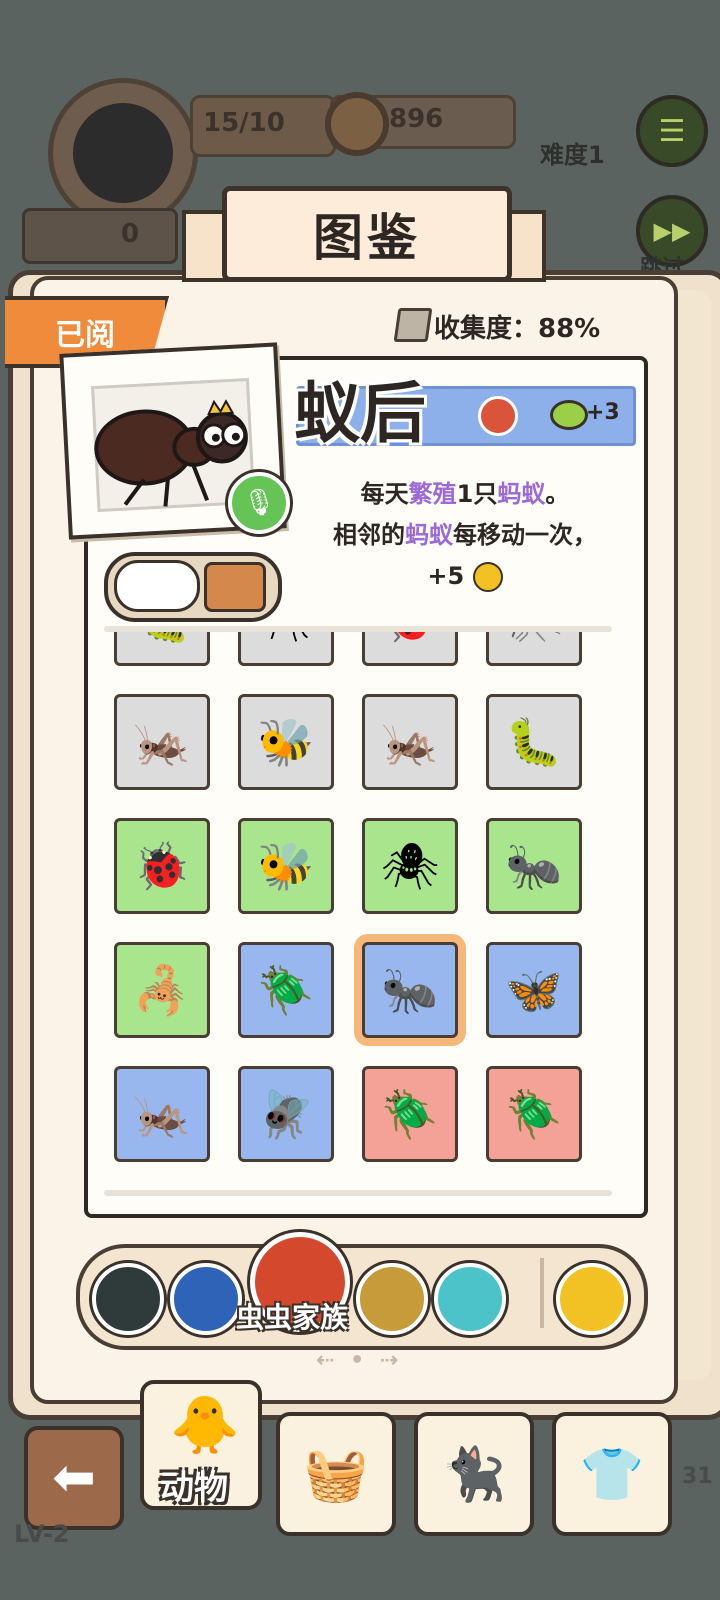 The width and height of the screenshot is (720, 1600). I want to click on family-tag-icon, so click(498, 416).